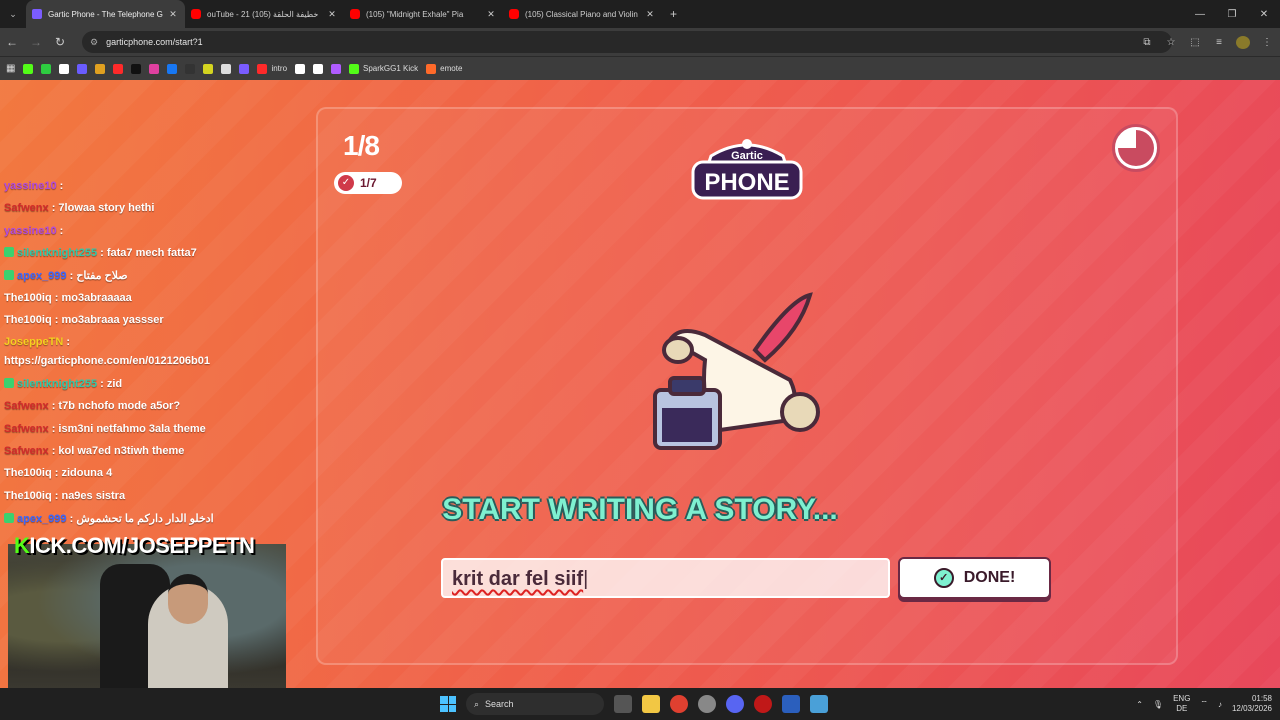 Image resolution: width=1280 pixels, height=720 pixels. What do you see at coordinates (1232, 14) in the screenshot?
I see `restore-button: ❐` at bounding box center [1232, 14].